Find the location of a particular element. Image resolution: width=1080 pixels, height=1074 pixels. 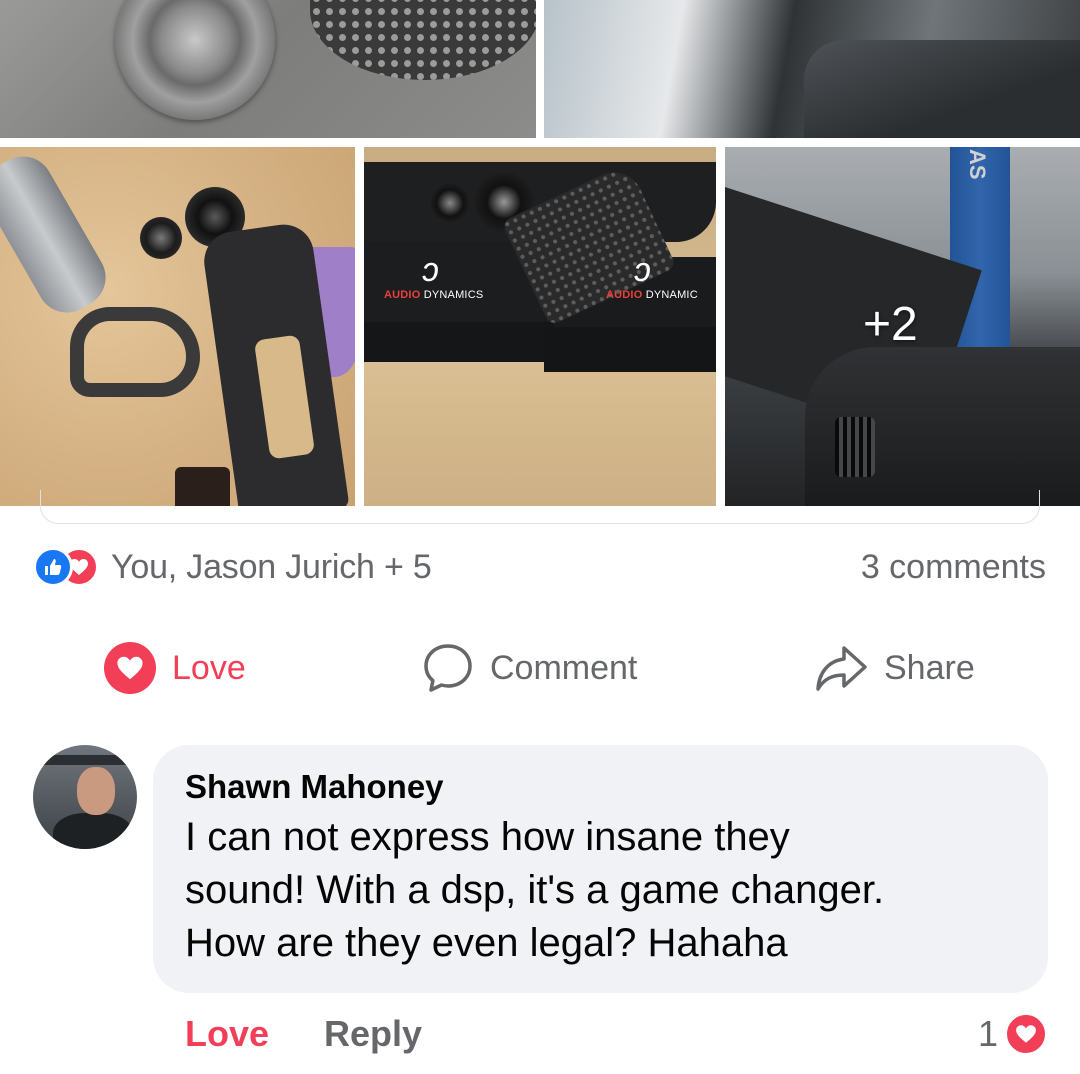

comment-love-button: Love is located at coordinates (227, 1034).